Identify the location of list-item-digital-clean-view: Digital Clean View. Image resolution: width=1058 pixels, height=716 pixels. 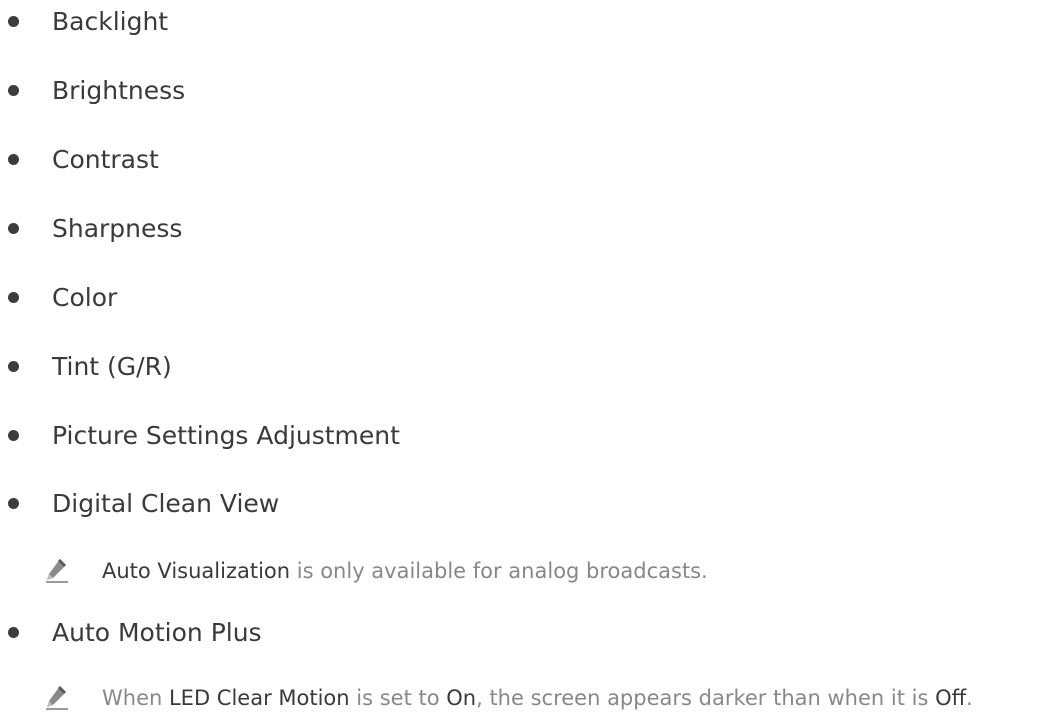
(529, 504).